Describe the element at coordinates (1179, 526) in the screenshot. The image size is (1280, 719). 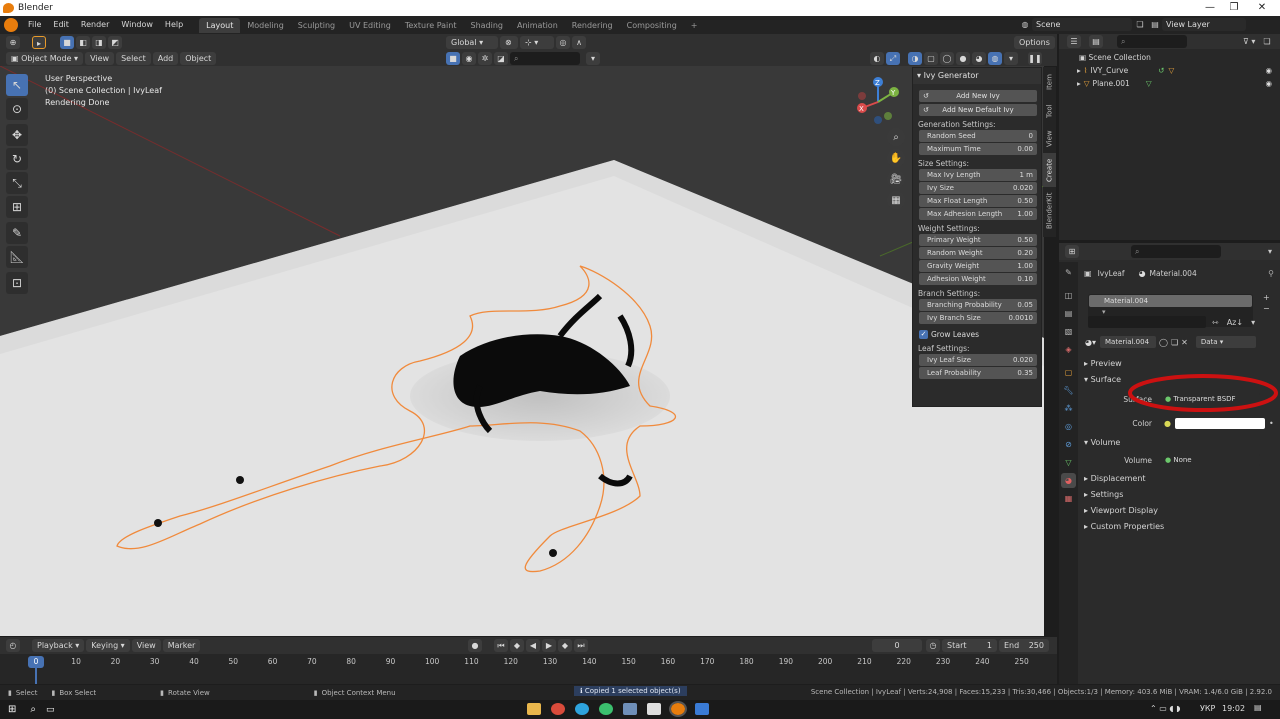
I see `custom-properties-panel-header: ▸ Custom Properties` at that location.